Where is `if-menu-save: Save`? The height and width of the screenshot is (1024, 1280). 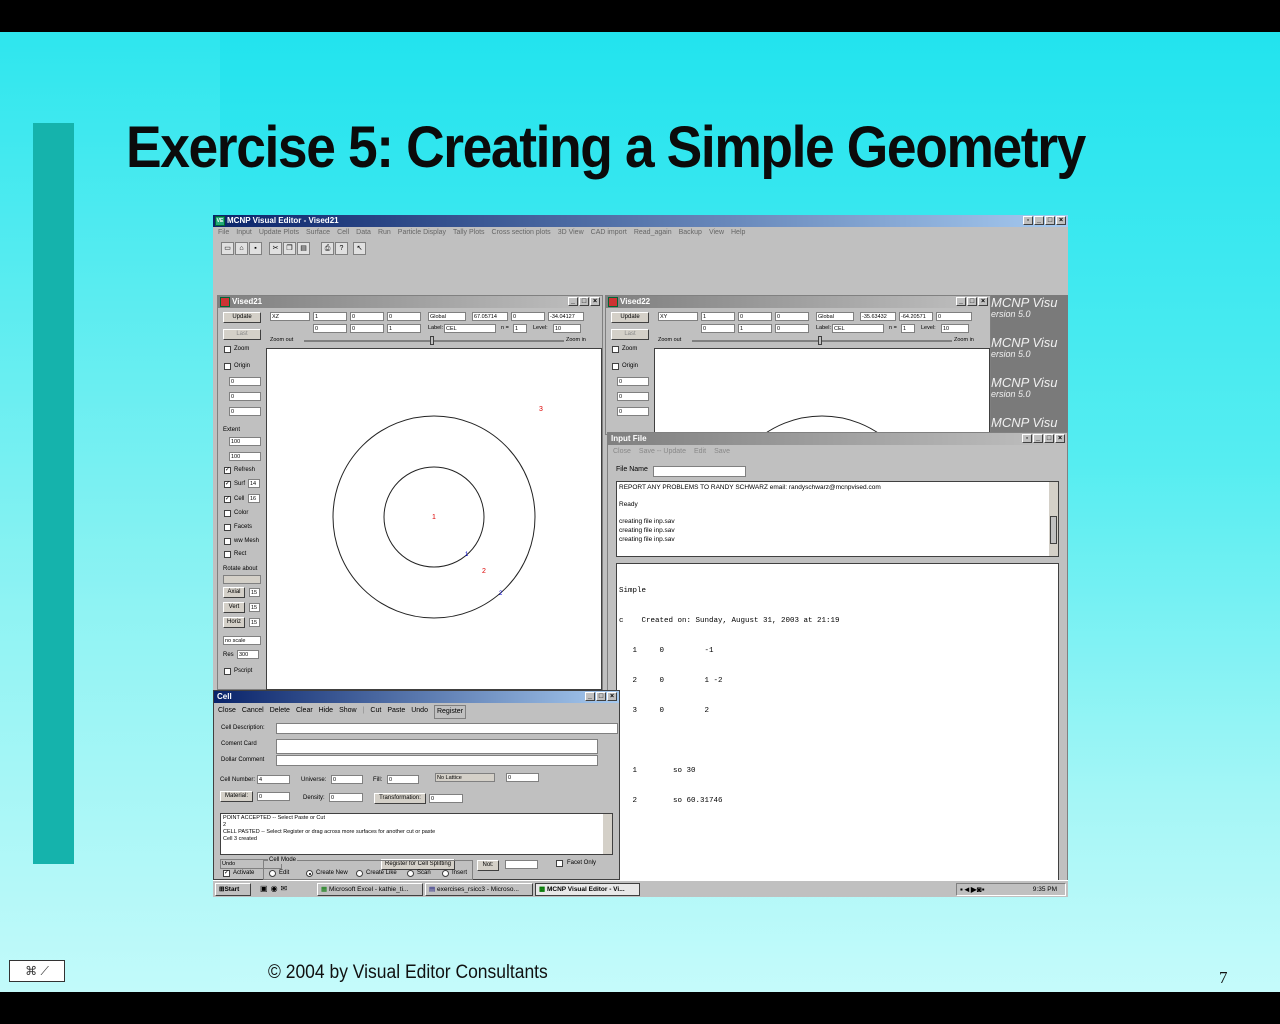 if-menu-save: Save is located at coordinates (722, 451).